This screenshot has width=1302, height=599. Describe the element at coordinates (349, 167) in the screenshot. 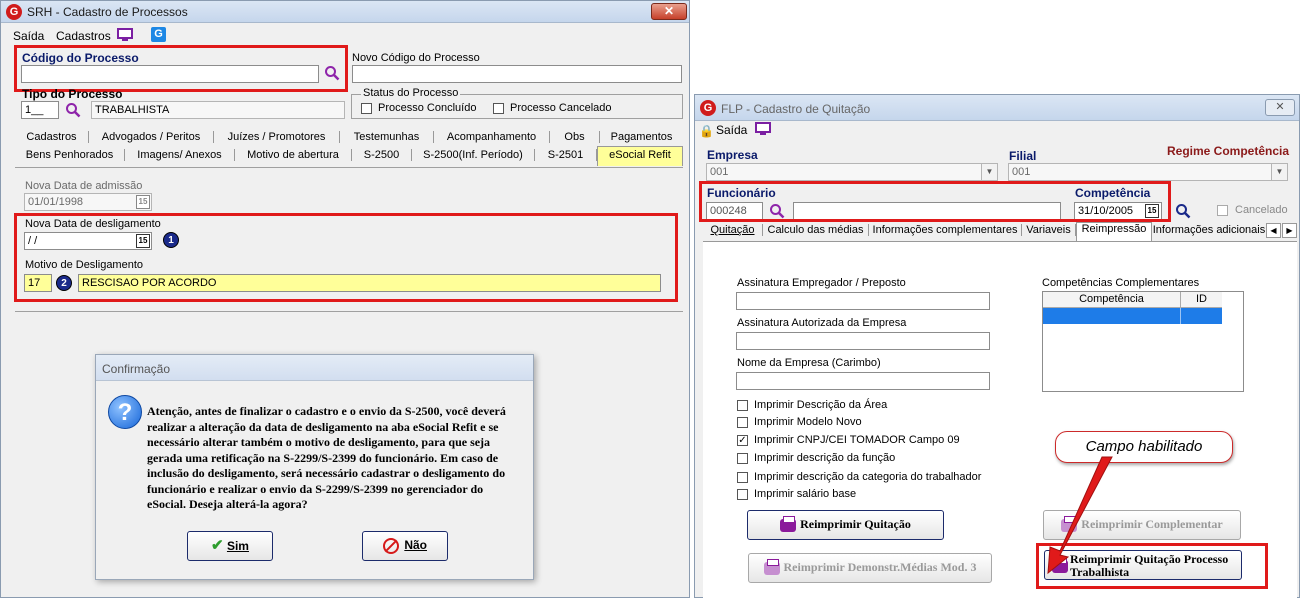

I see `tab-content-top-border` at that location.